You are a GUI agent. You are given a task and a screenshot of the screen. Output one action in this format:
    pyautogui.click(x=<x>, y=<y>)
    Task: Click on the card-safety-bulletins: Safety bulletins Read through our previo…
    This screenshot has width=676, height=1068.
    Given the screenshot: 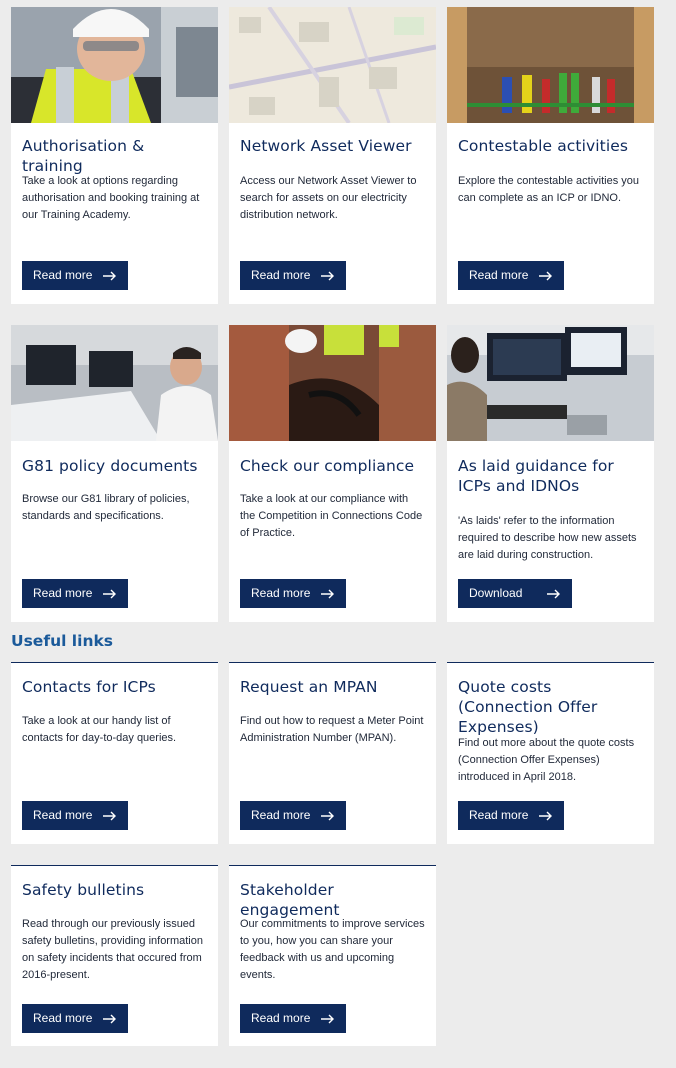 What is the action you would take?
    pyautogui.click(x=114, y=955)
    